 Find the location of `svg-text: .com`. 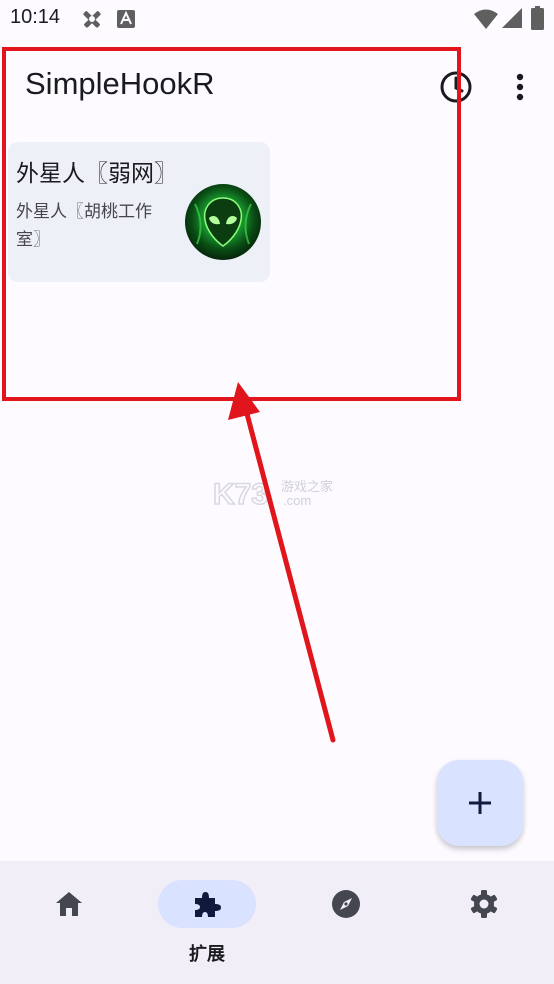

svg-text: .com is located at coordinates (297, 500).